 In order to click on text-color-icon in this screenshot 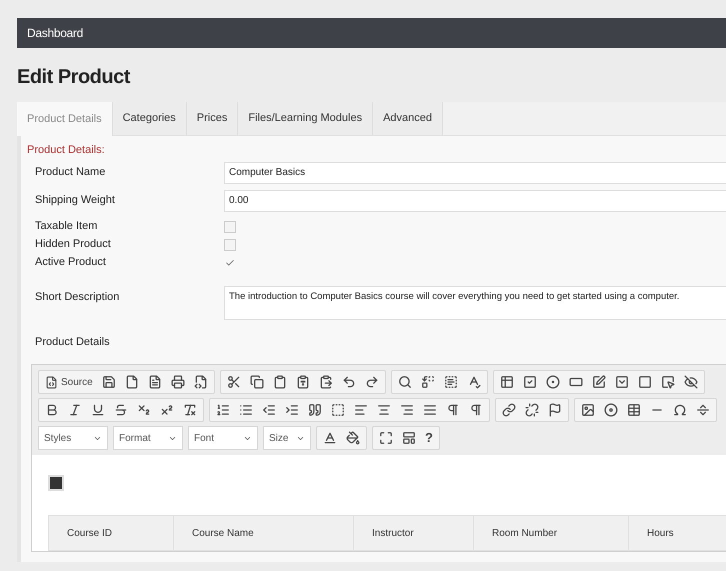, I will do `click(330, 438)`.